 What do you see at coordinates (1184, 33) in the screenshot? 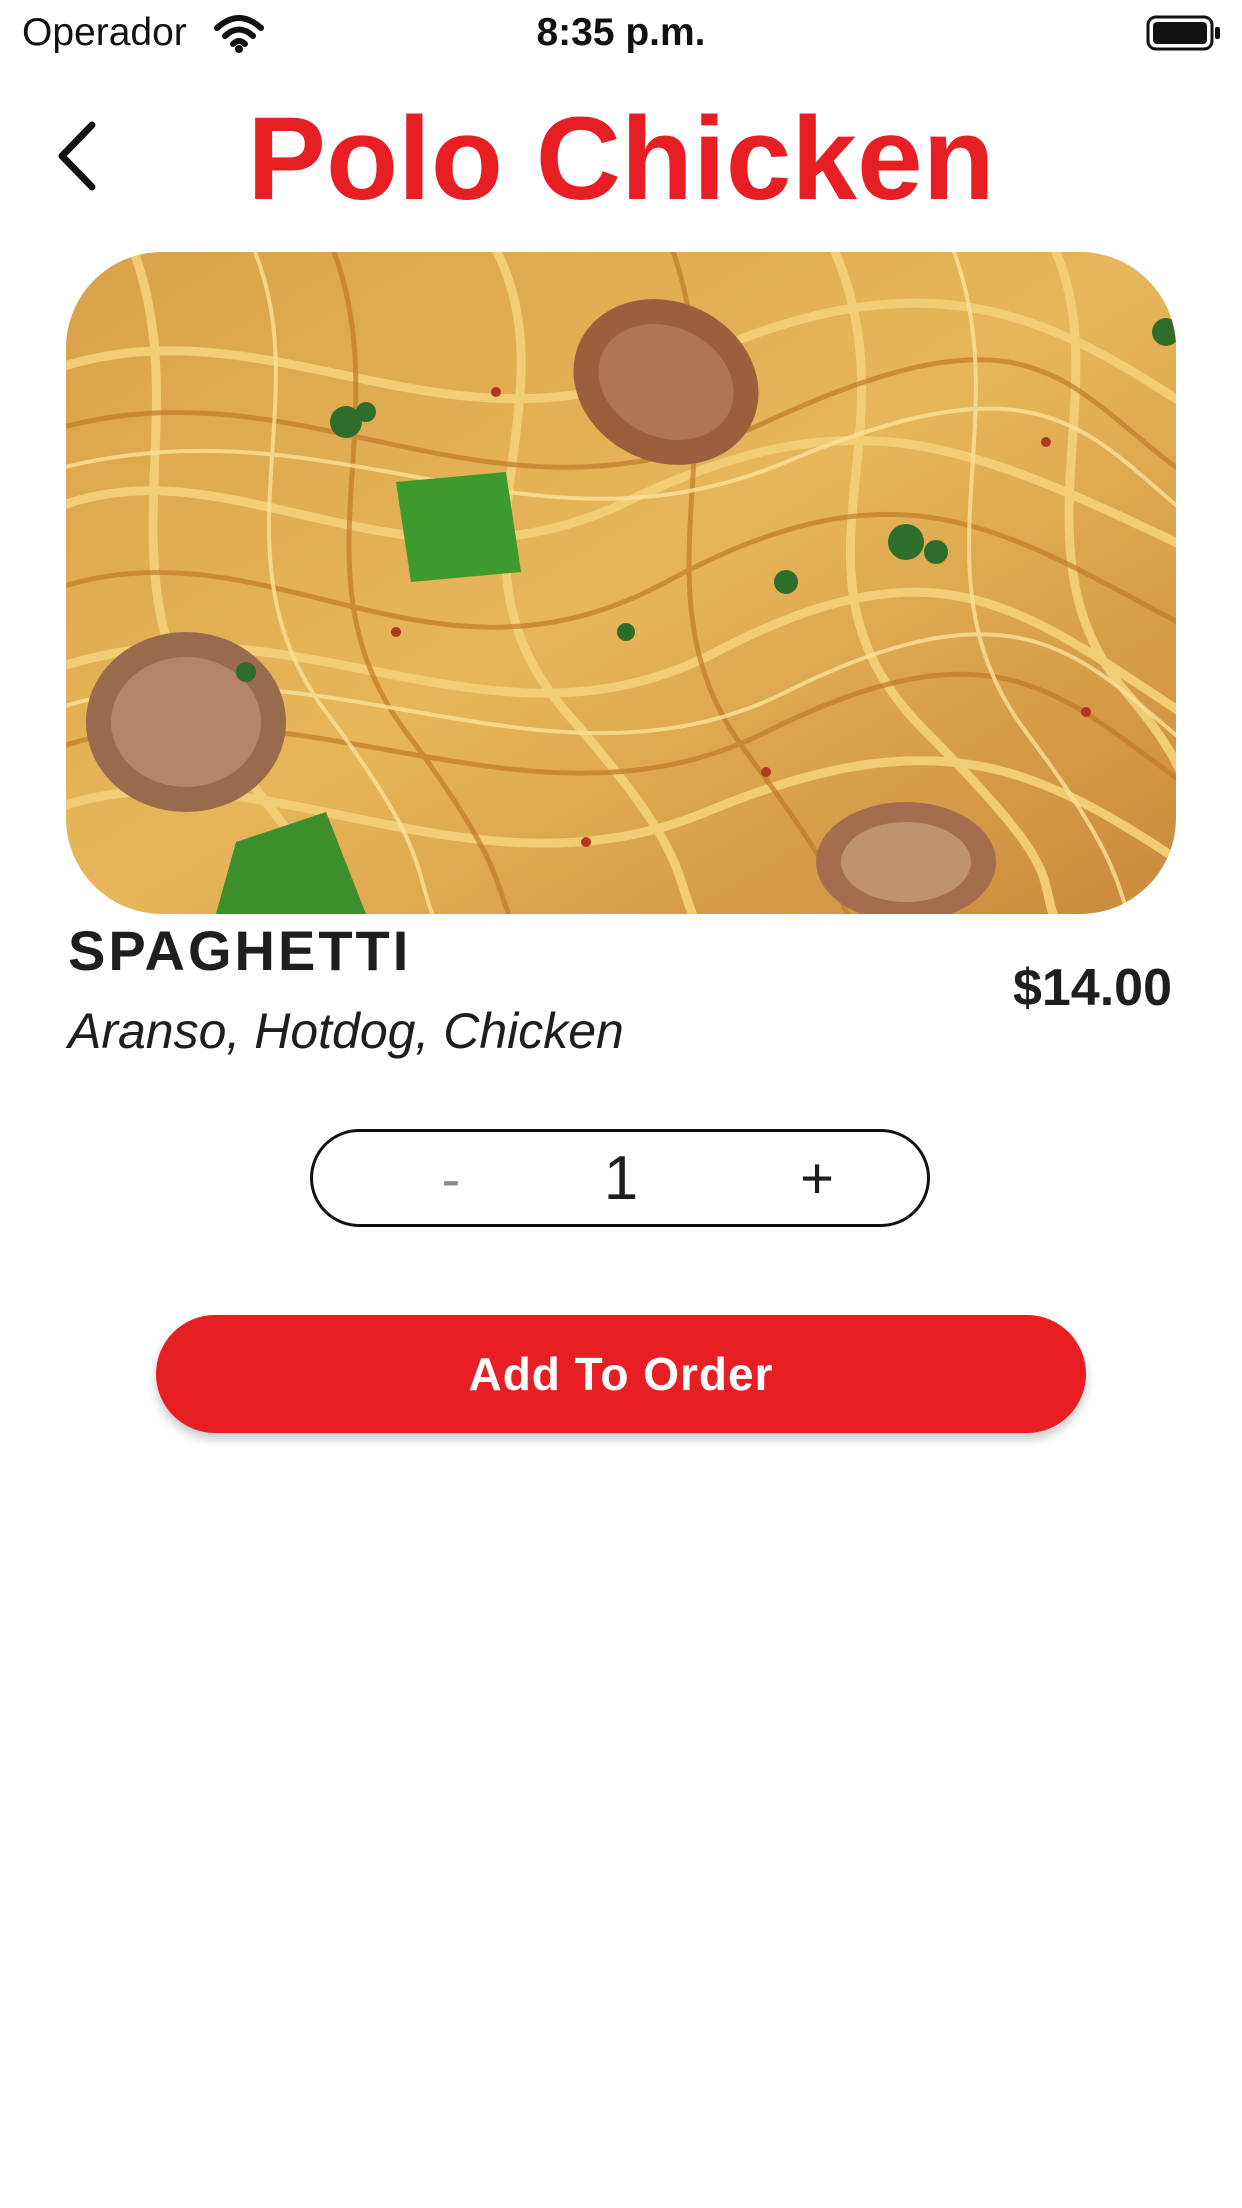
I see `battery-icon` at bounding box center [1184, 33].